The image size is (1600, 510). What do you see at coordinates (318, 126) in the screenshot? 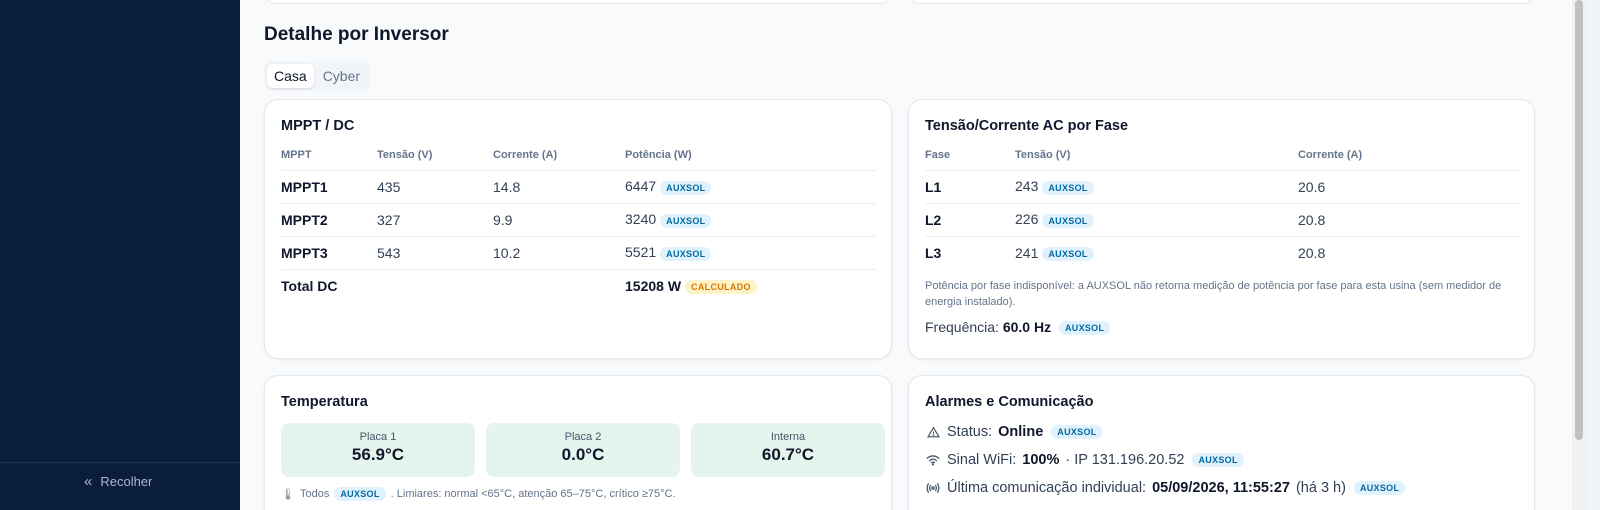
I see `mppt-card-title: MPPT / DC` at bounding box center [318, 126].